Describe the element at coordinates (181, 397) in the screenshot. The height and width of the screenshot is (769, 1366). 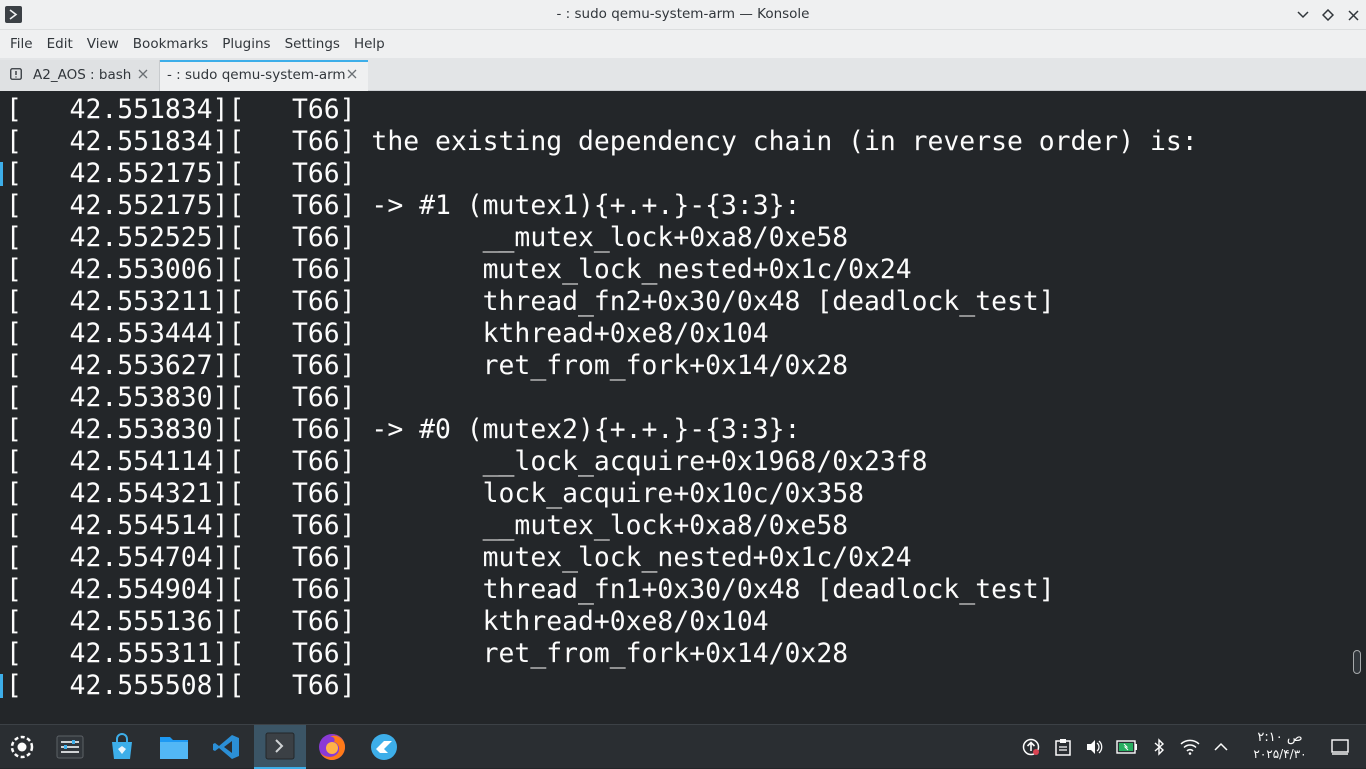
I see `terminal-line: [ 42.553830][ T66]` at that location.